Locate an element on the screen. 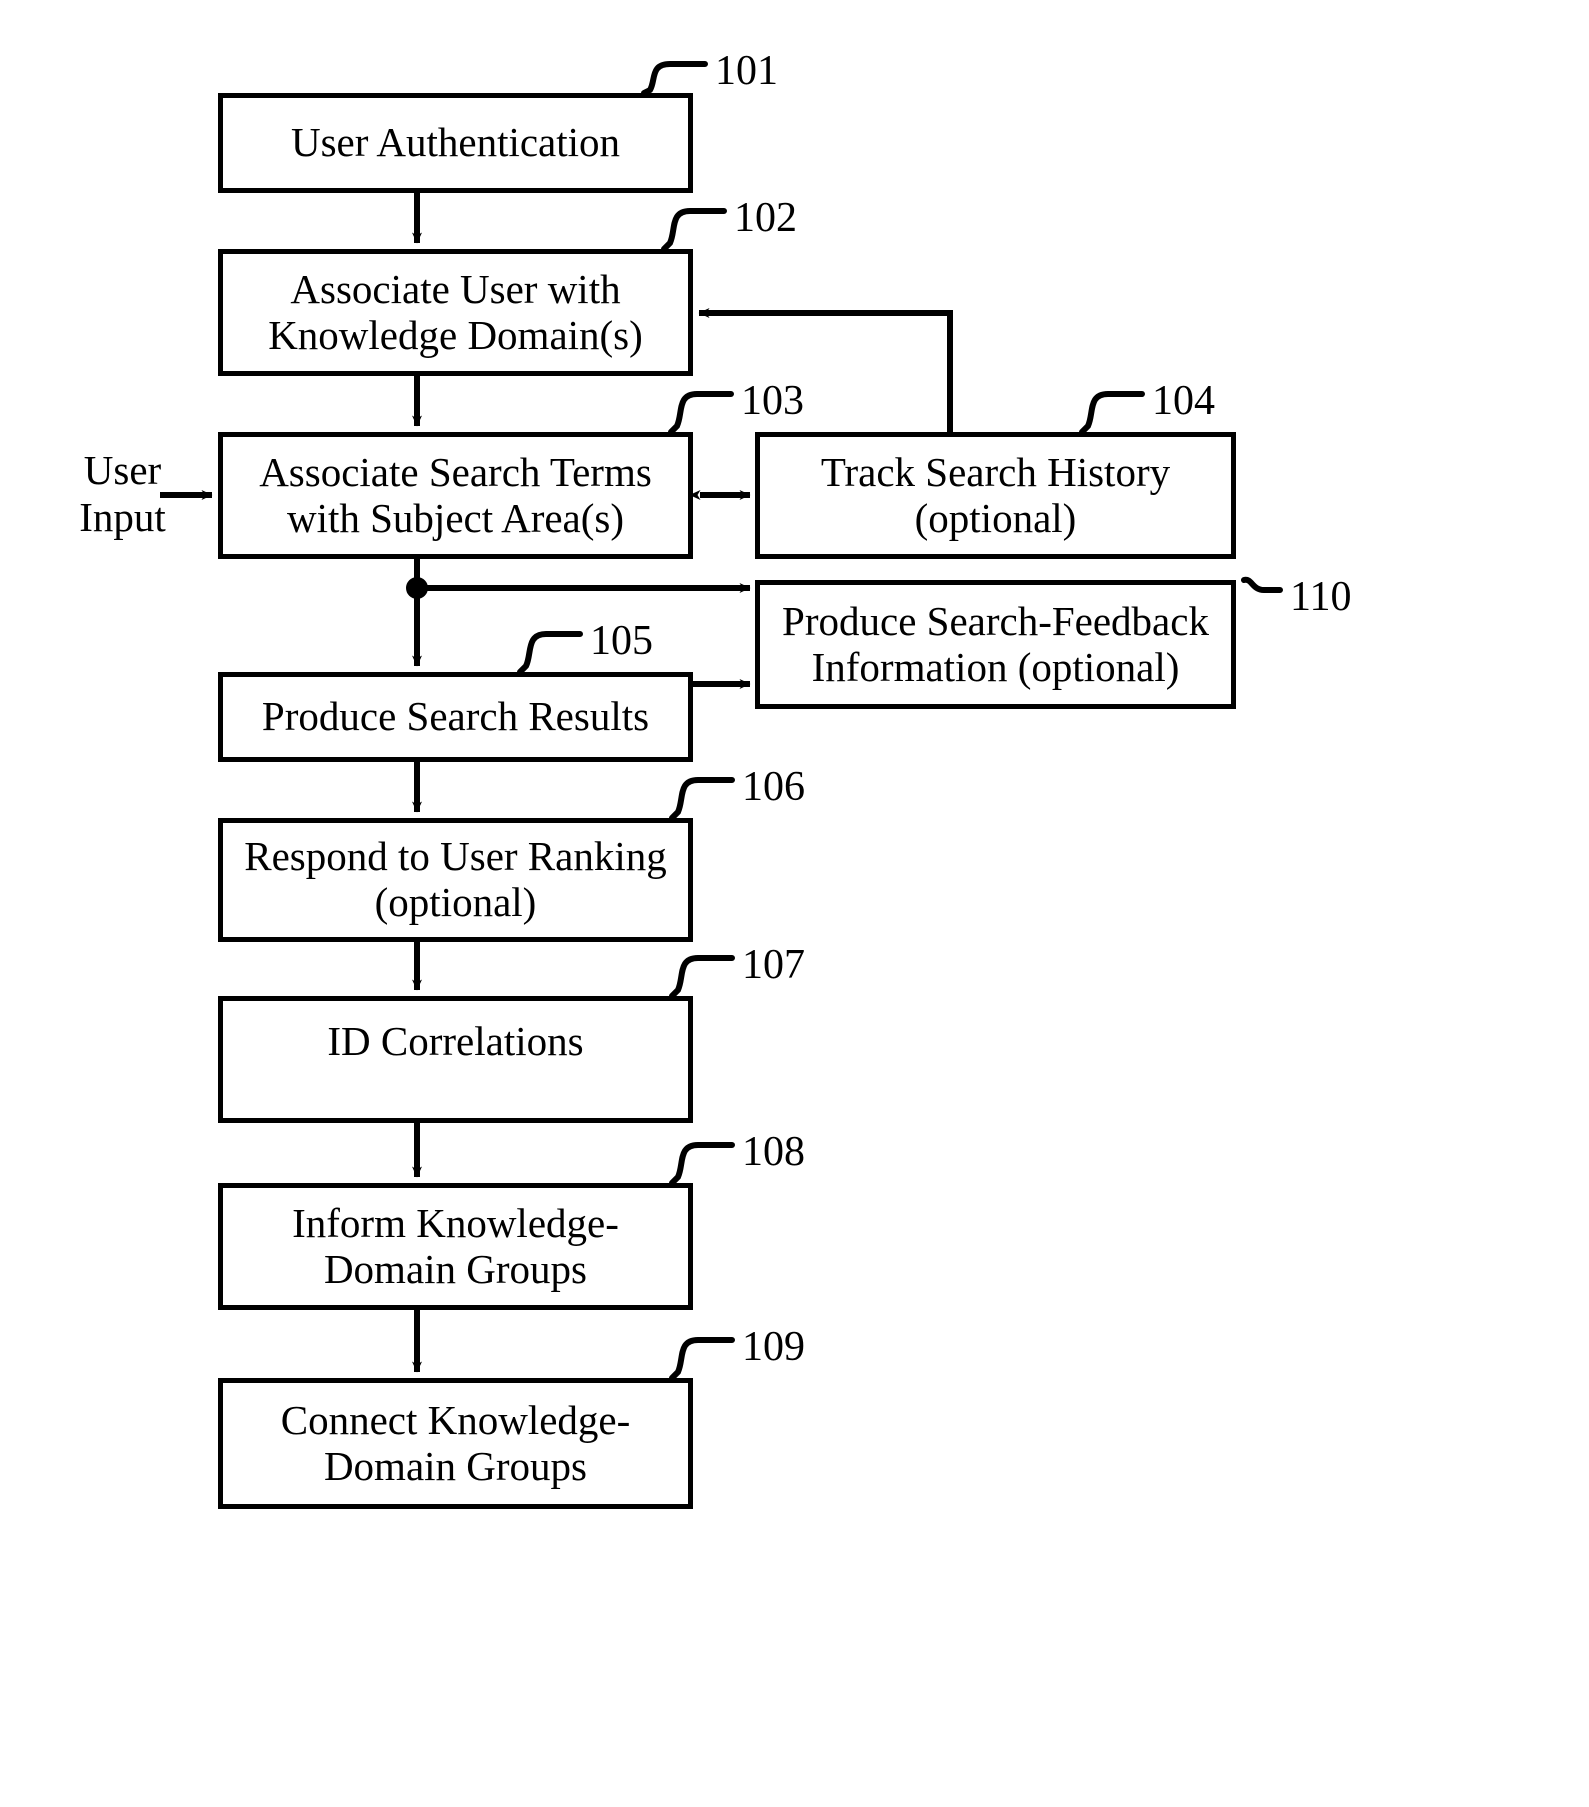  user-input-label: User Input is located at coordinates (122, 493).